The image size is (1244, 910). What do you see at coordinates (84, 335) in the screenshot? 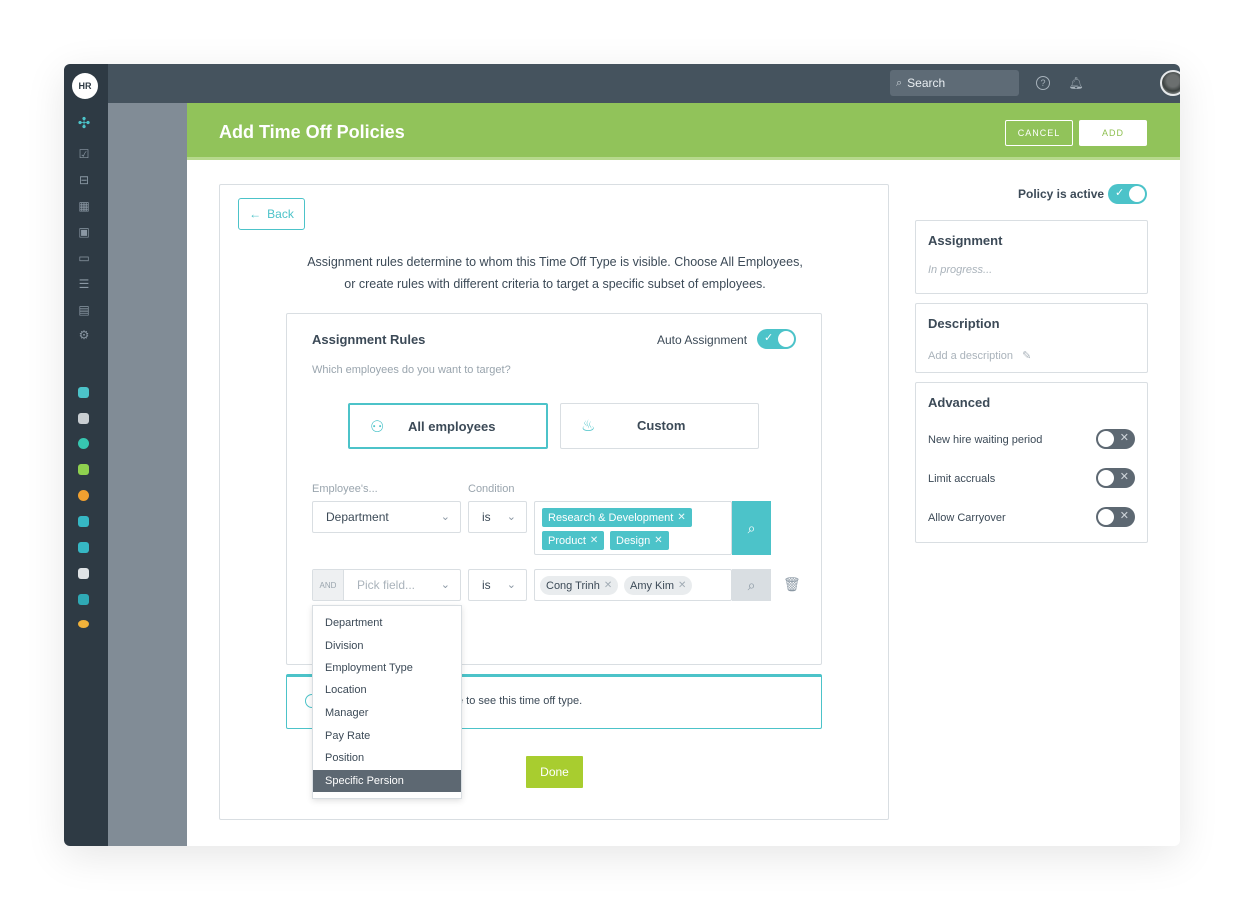
I see `settings-icon: ⚙` at bounding box center [84, 335].